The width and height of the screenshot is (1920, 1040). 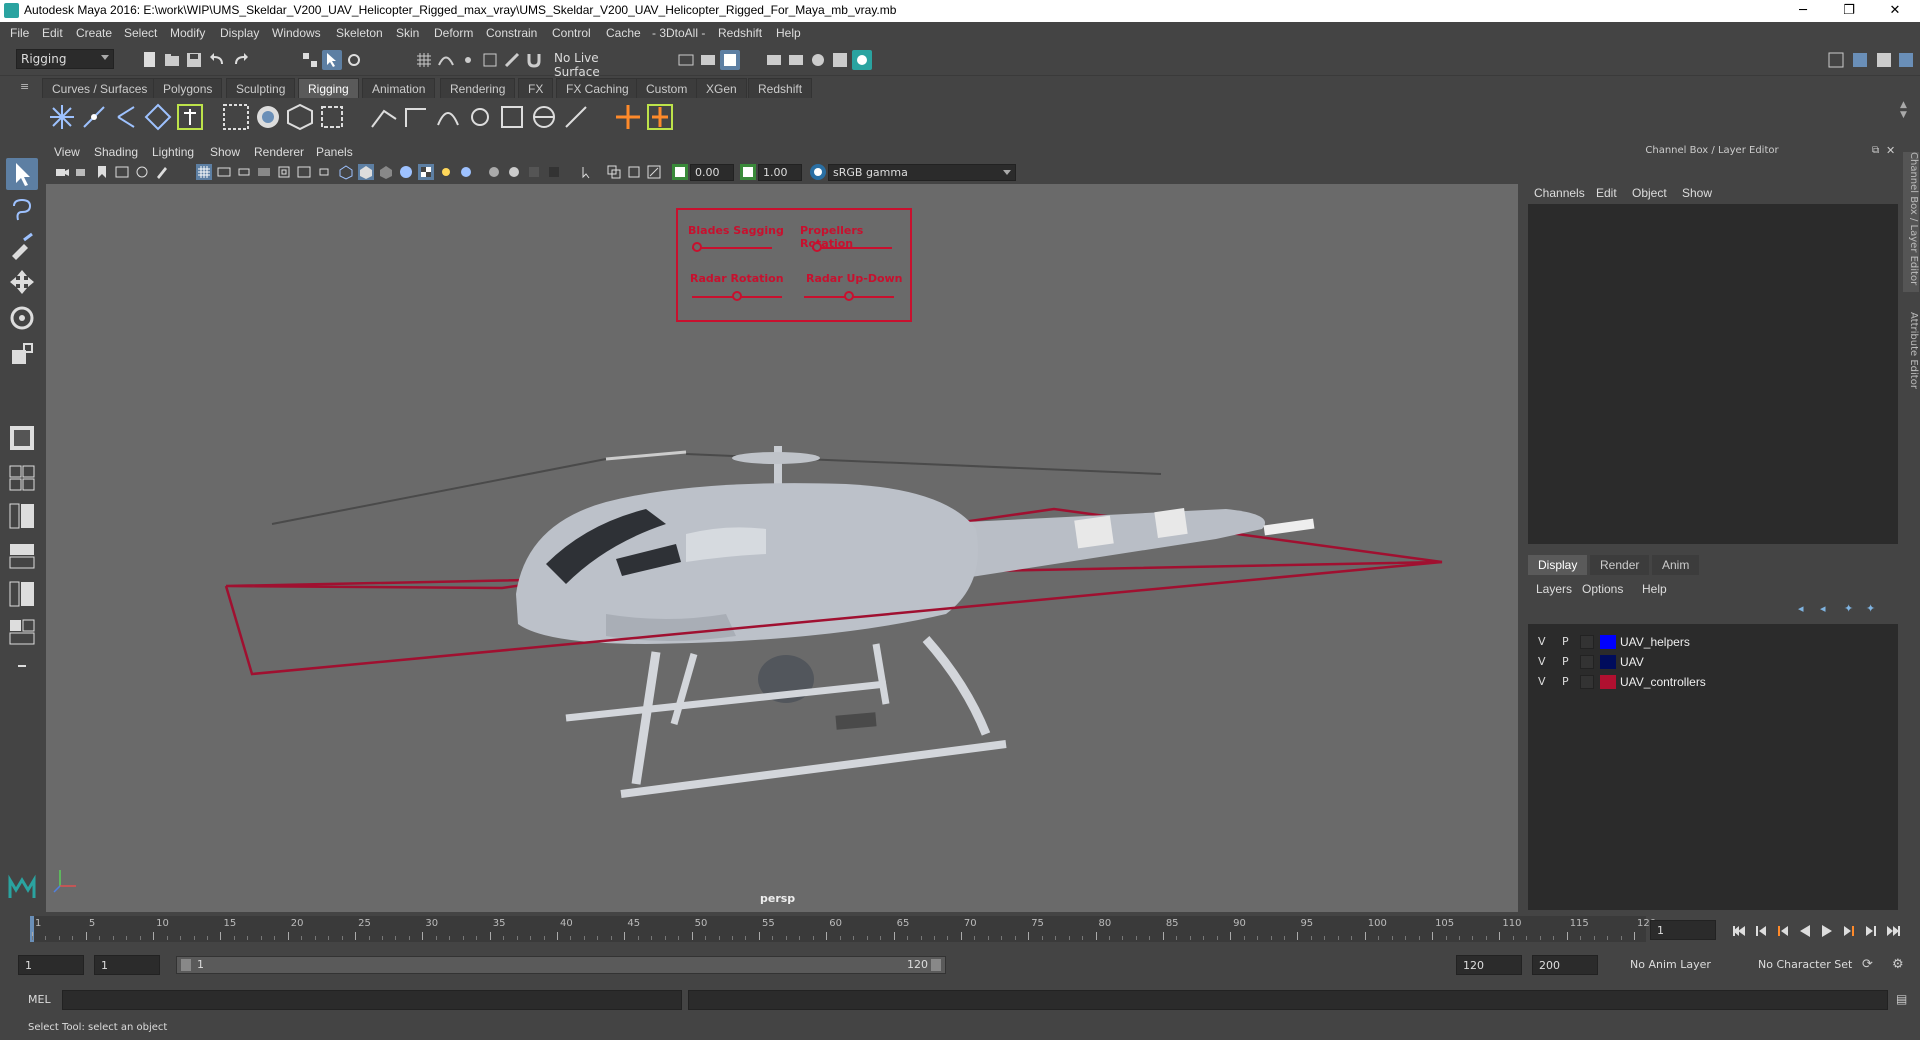 What do you see at coordinates (597, 88) in the screenshot?
I see `tab-fx-caching: FX Caching` at bounding box center [597, 88].